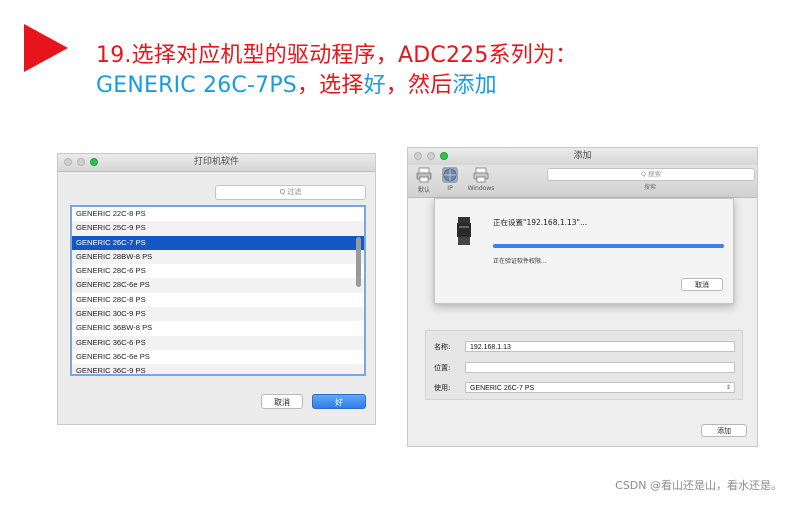 This screenshot has height=505, width=794. I want to click on name-label: 名称:, so click(442, 347).